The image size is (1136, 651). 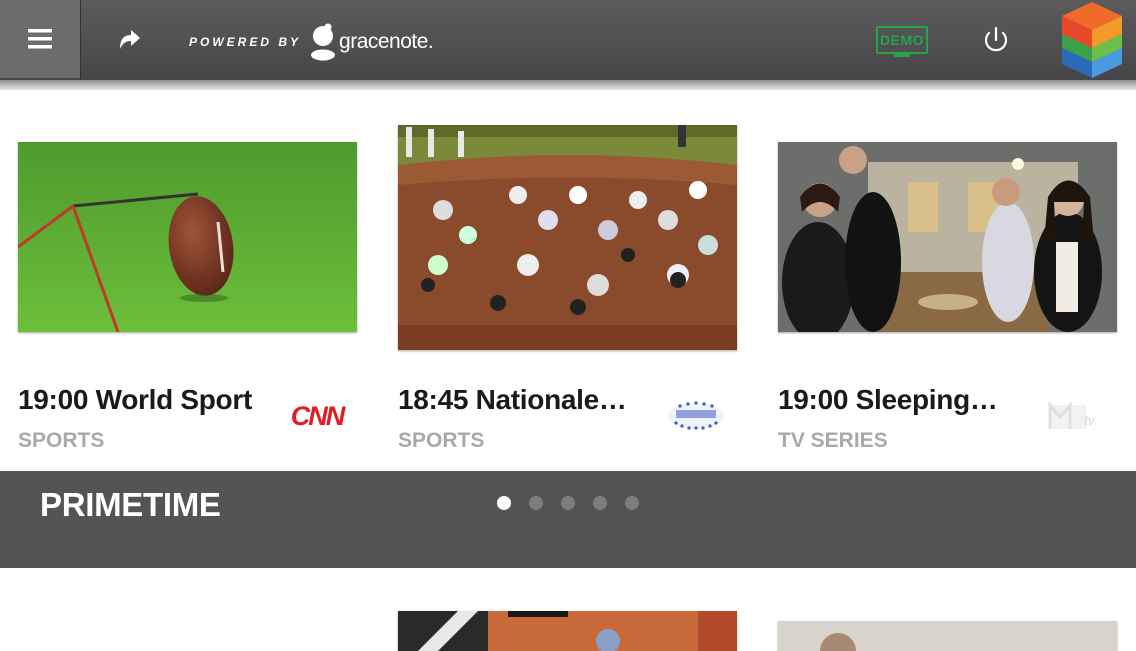 What do you see at coordinates (568, 40) in the screenshot?
I see `top-bar` at bounding box center [568, 40].